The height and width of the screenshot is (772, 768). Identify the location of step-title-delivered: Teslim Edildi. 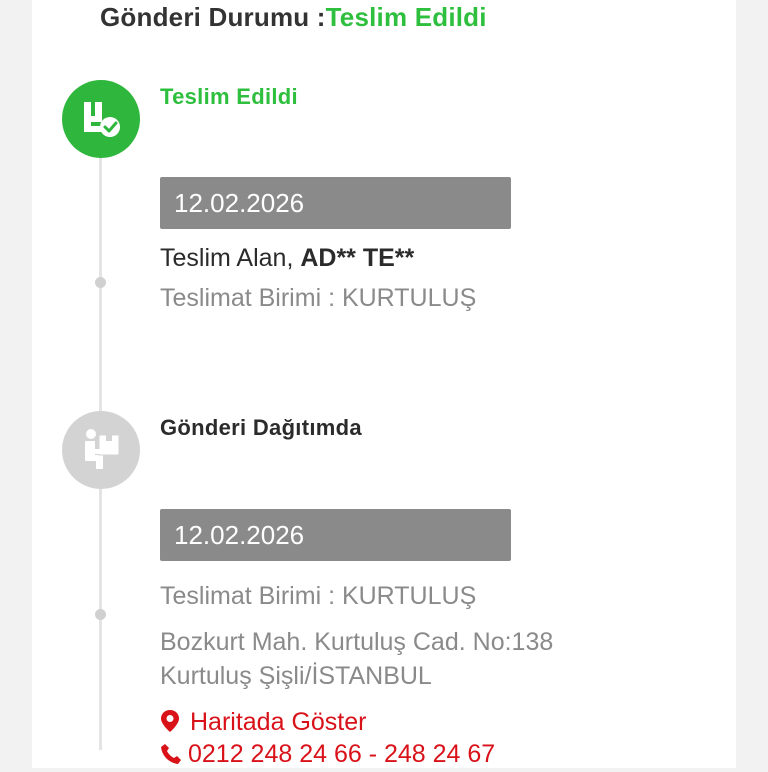
(229, 96).